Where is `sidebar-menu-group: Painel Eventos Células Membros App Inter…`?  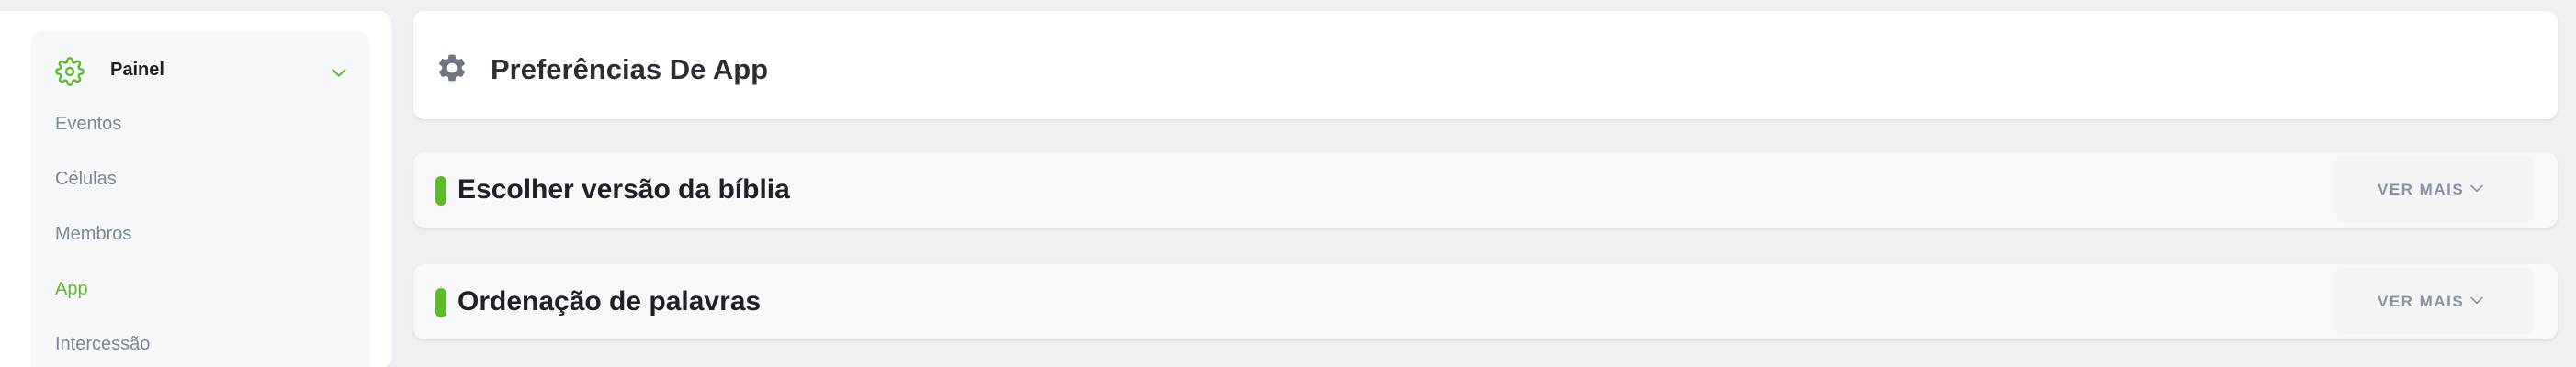 sidebar-menu-group: Painel Eventos Células Membros App Inter… is located at coordinates (200, 199).